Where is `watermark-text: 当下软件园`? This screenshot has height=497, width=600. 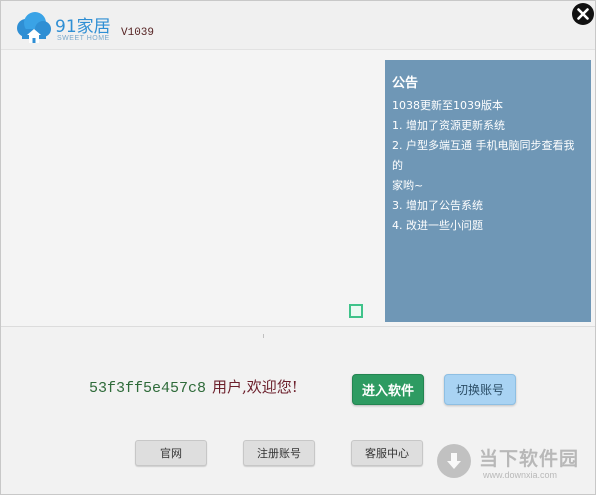 watermark-text: 当下软件园 is located at coordinates (529, 459).